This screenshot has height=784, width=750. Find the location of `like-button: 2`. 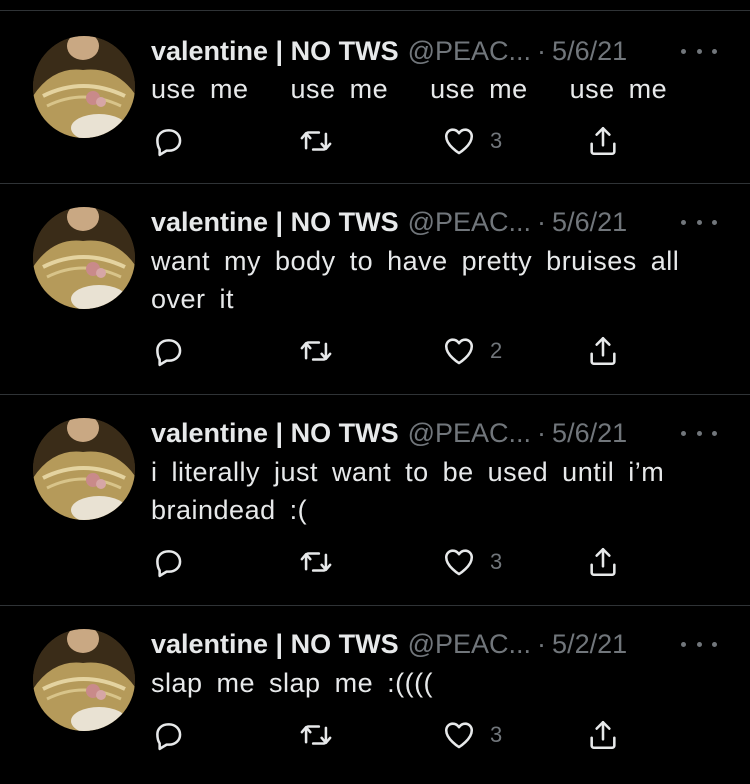

like-button: 2 is located at coordinates (472, 351).